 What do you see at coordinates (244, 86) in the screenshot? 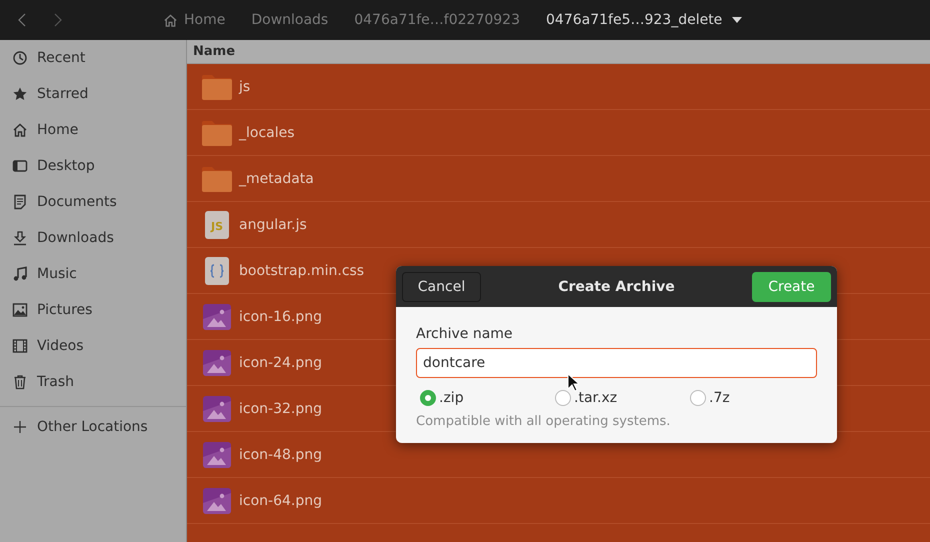
I see `file-name: js` at bounding box center [244, 86].